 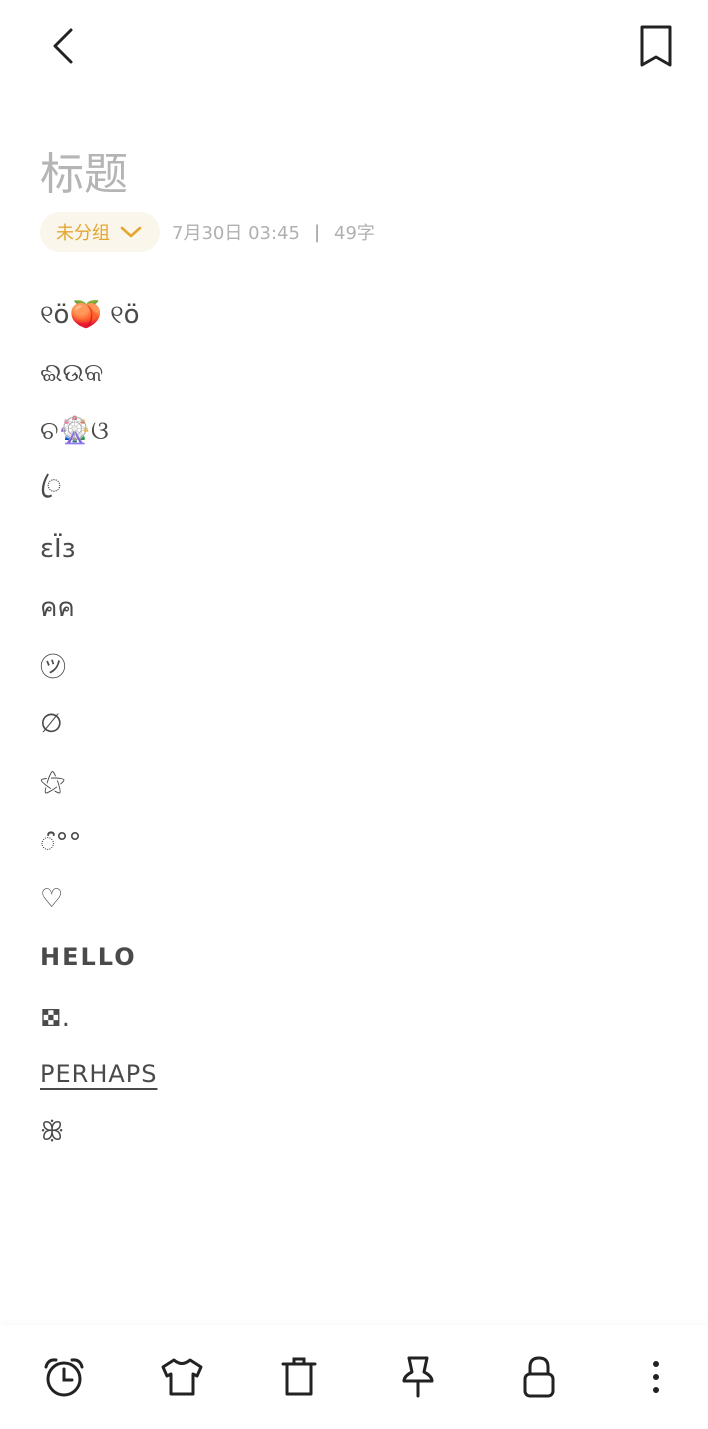 I want to click on note-line: ꢶ°°, so click(x=360, y=841).